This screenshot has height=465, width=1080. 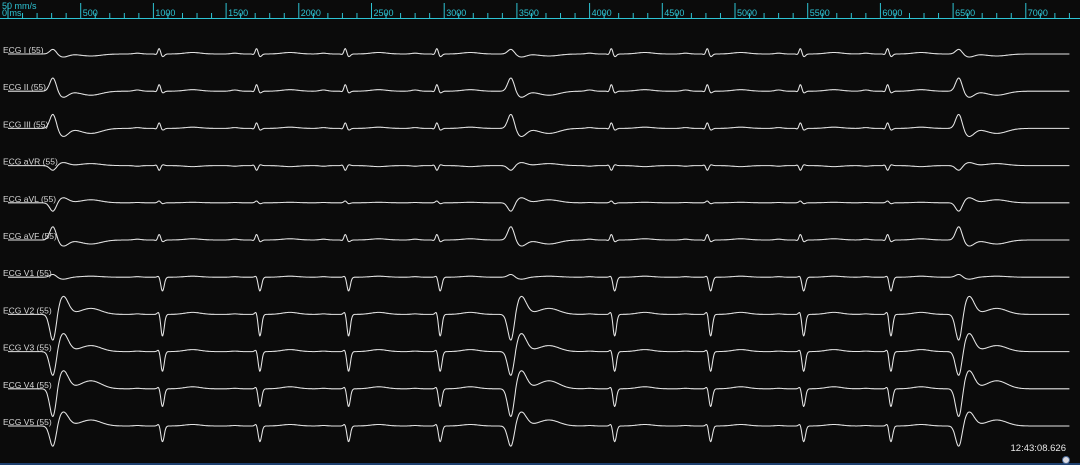 What do you see at coordinates (747, 13) in the screenshot?
I see `ruler-tick-label: 5000` at bounding box center [747, 13].